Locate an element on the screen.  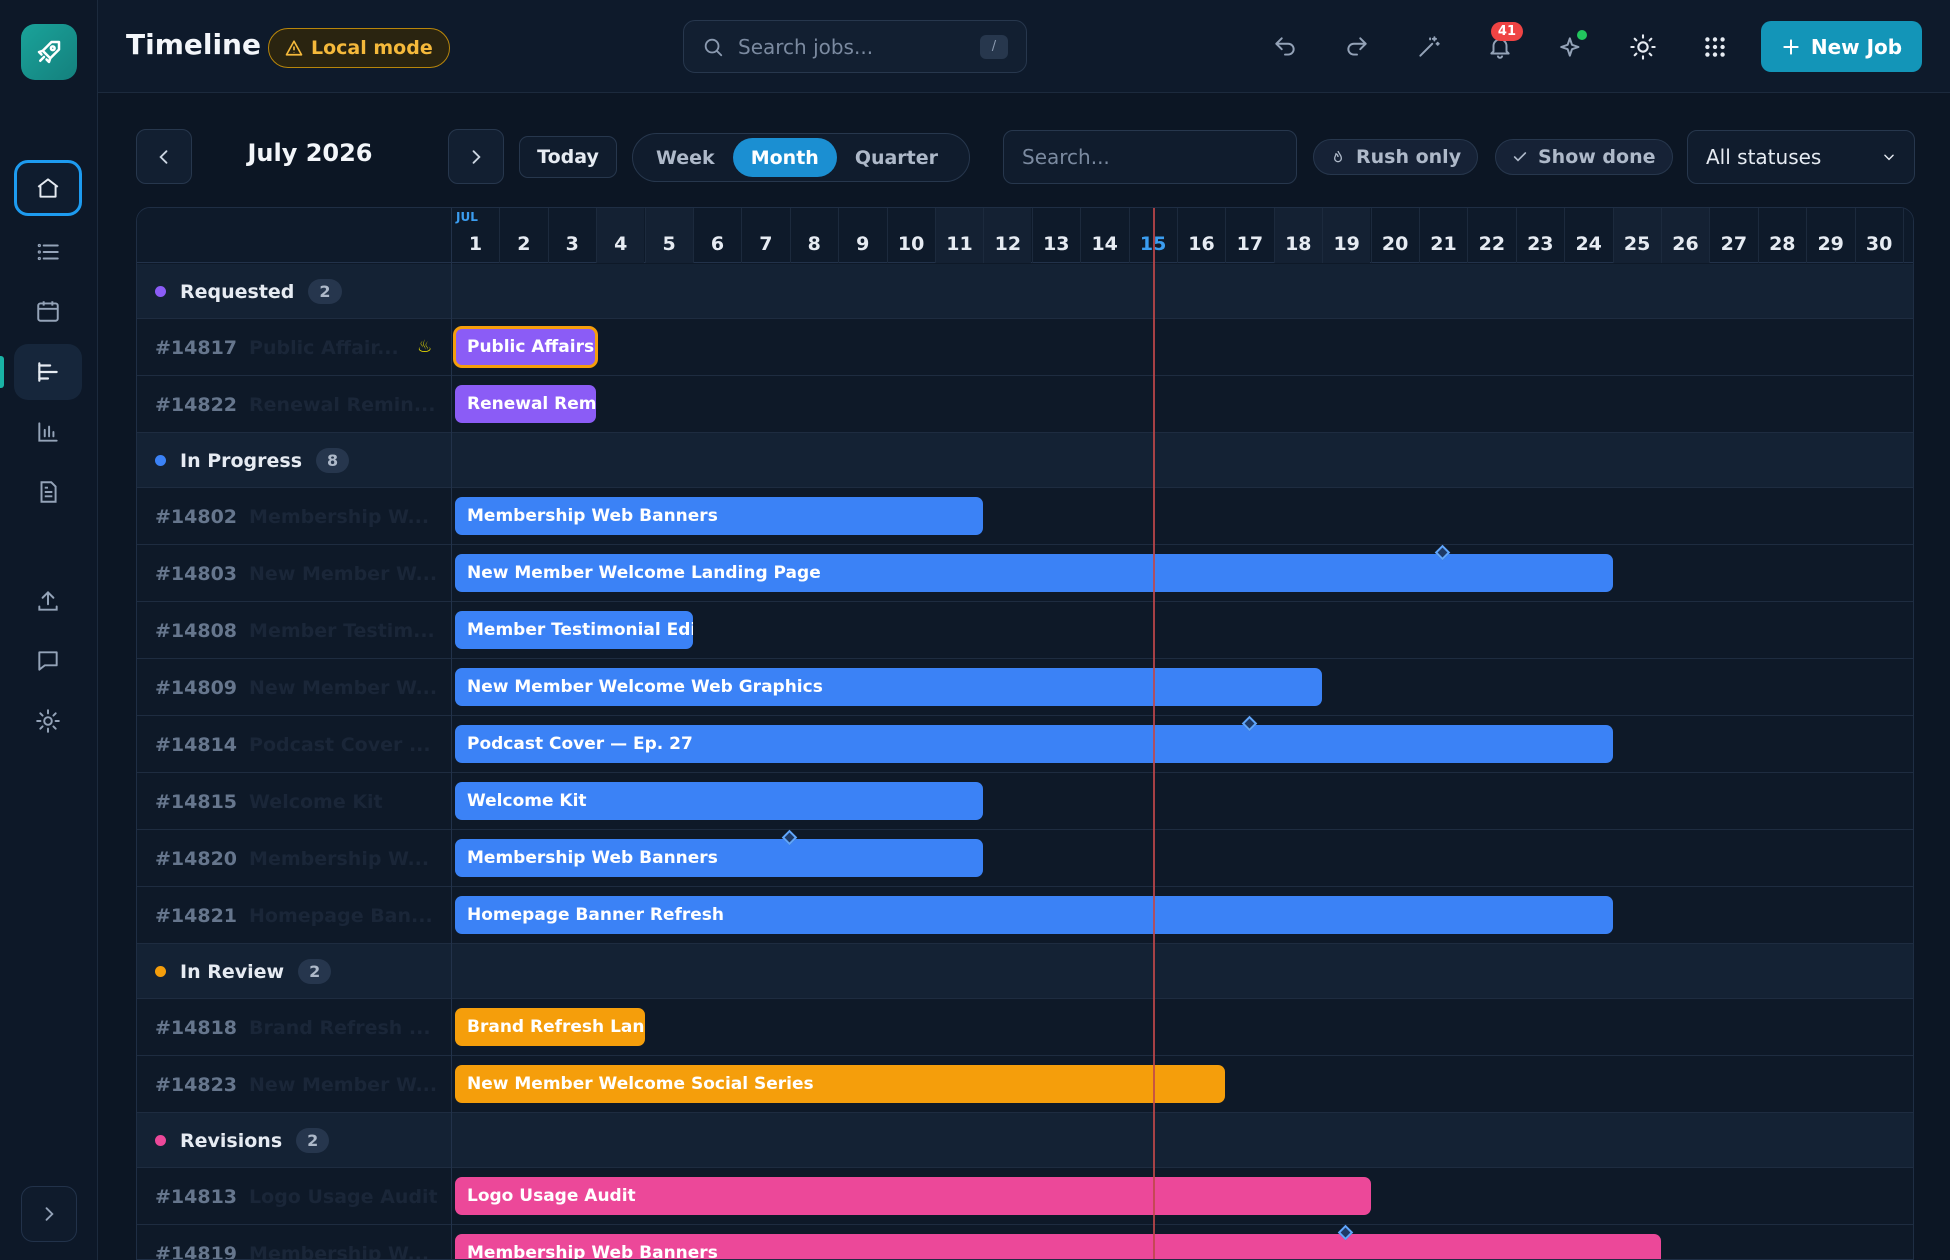
view-quarter-tab: Quarter is located at coordinates (896, 157).